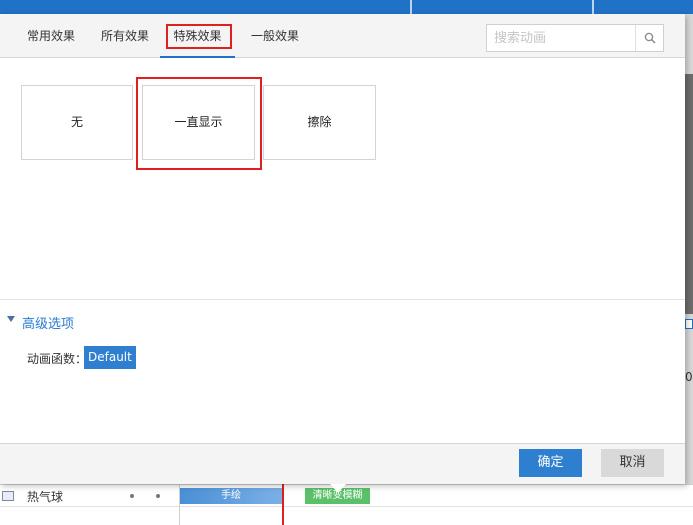 The height and width of the screenshot is (525, 693). I want to click on advanced-options-toggle: 高级选项, so click(48, 322).